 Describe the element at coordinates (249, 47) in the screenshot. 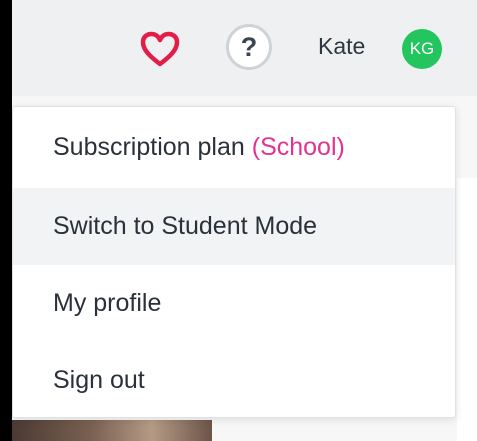

I see `help-button: ?` at that location.